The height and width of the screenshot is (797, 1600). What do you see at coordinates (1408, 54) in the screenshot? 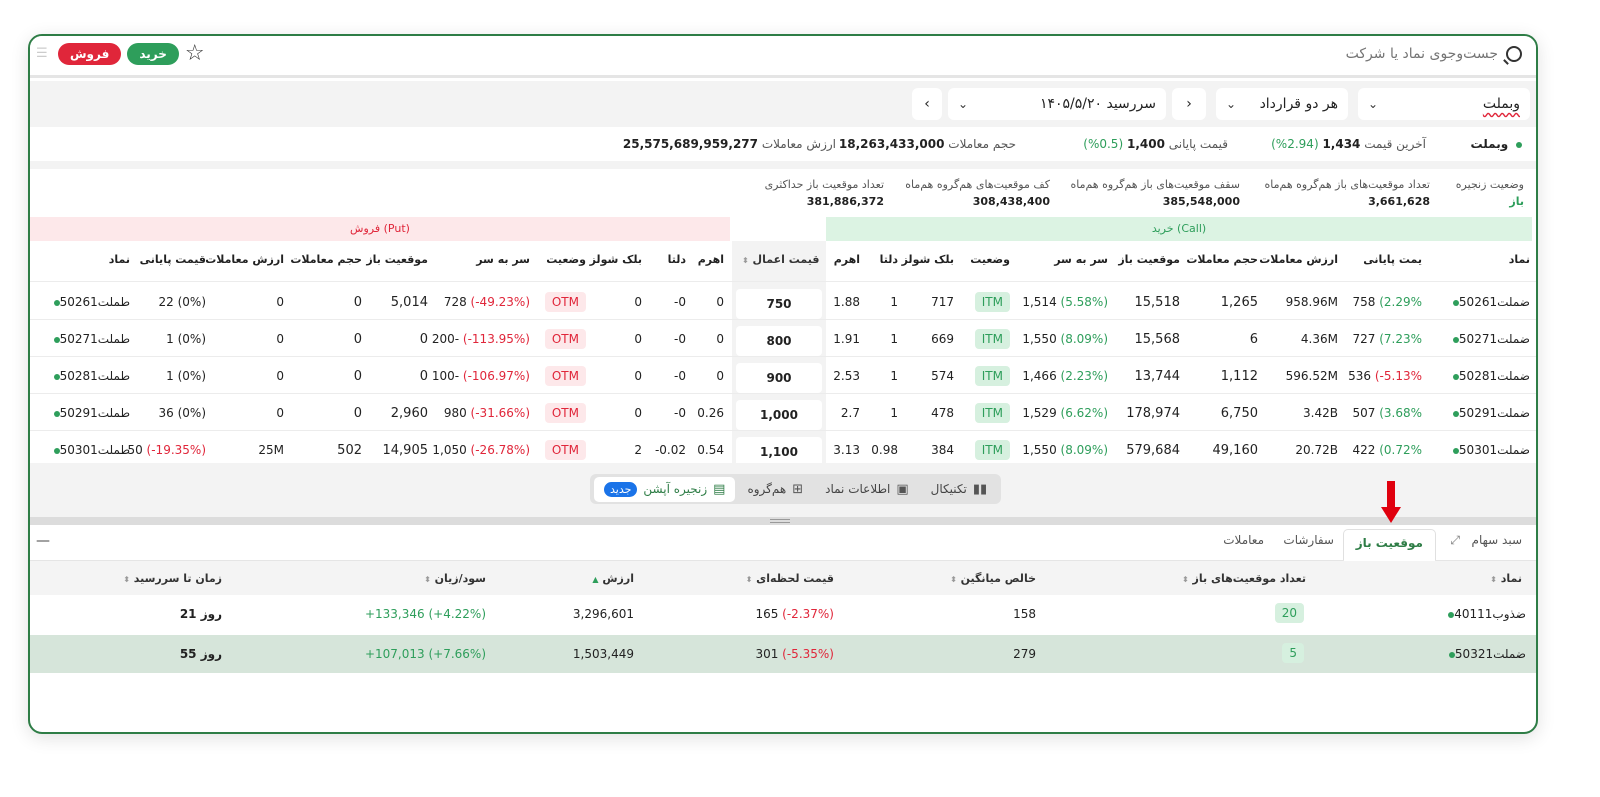
I see `search-input` at bounding box center [1408, 54].